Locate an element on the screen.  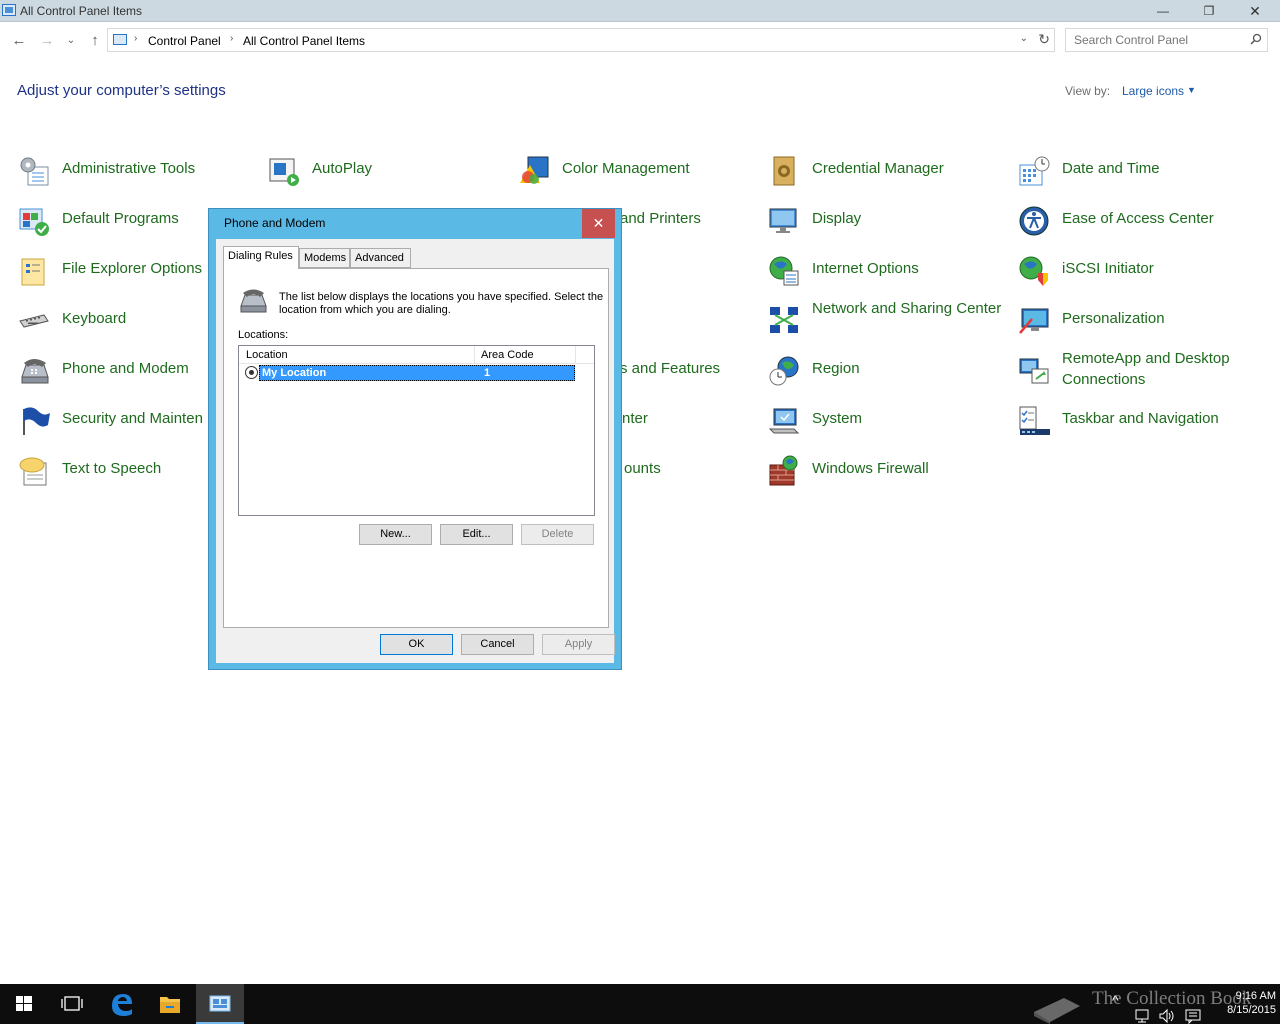
item-text-to-speech: Text to Speech is located at coordinates (113, 475).